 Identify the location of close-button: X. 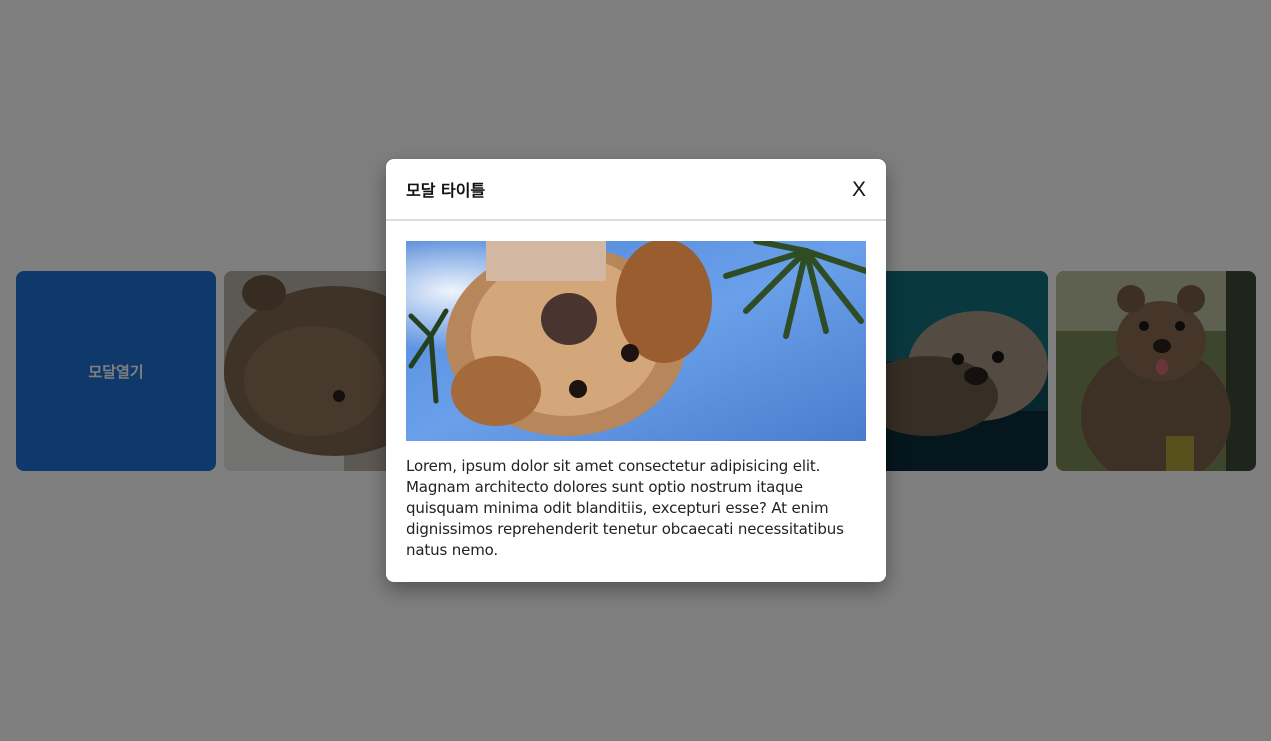
(859, 189).